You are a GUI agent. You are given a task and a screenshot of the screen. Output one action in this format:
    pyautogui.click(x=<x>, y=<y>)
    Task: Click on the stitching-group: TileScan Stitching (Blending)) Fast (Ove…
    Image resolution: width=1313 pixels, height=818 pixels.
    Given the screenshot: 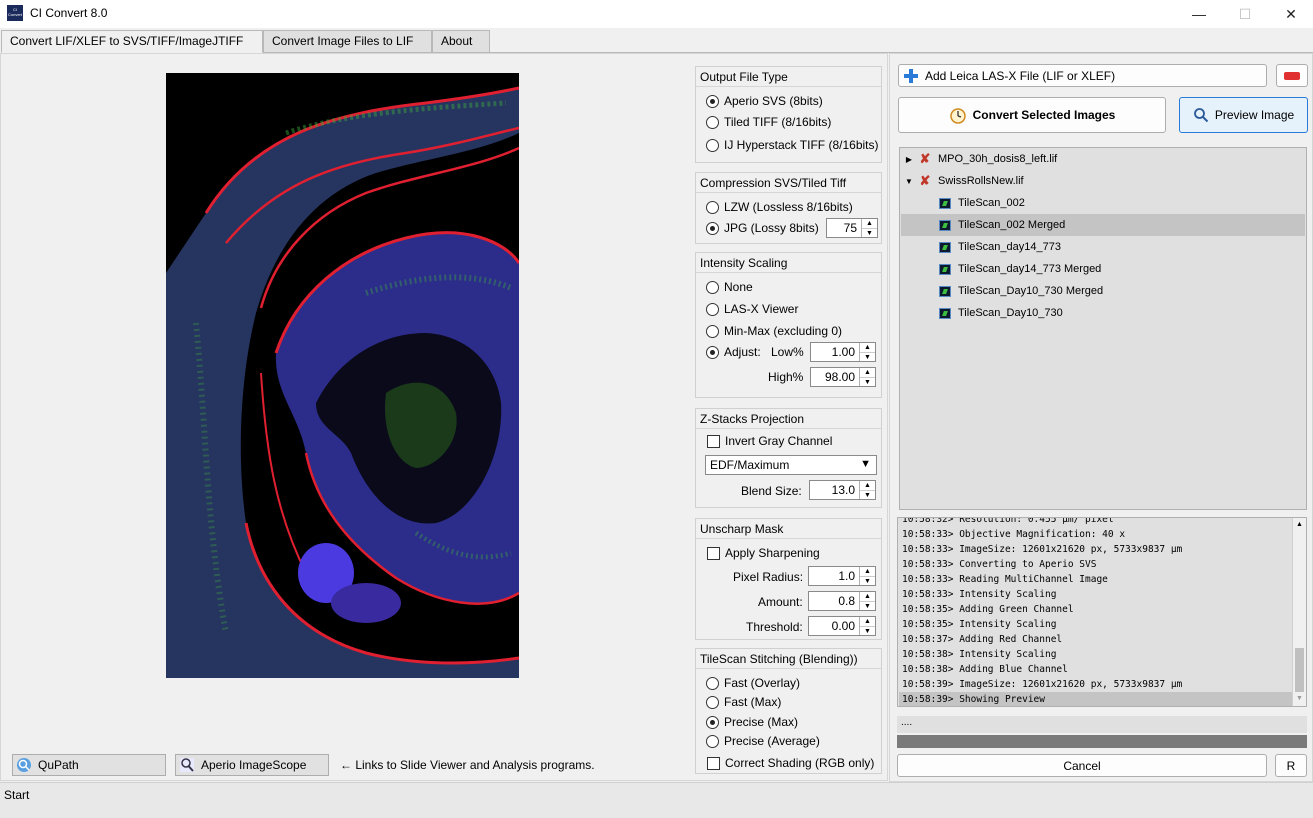 What is the action you would take?
    pyautogui.click(x=788, y=711)
    